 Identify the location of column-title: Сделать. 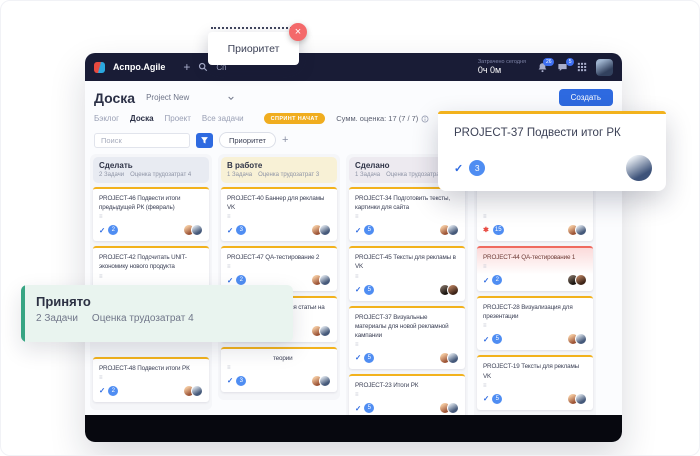
(116, 165).